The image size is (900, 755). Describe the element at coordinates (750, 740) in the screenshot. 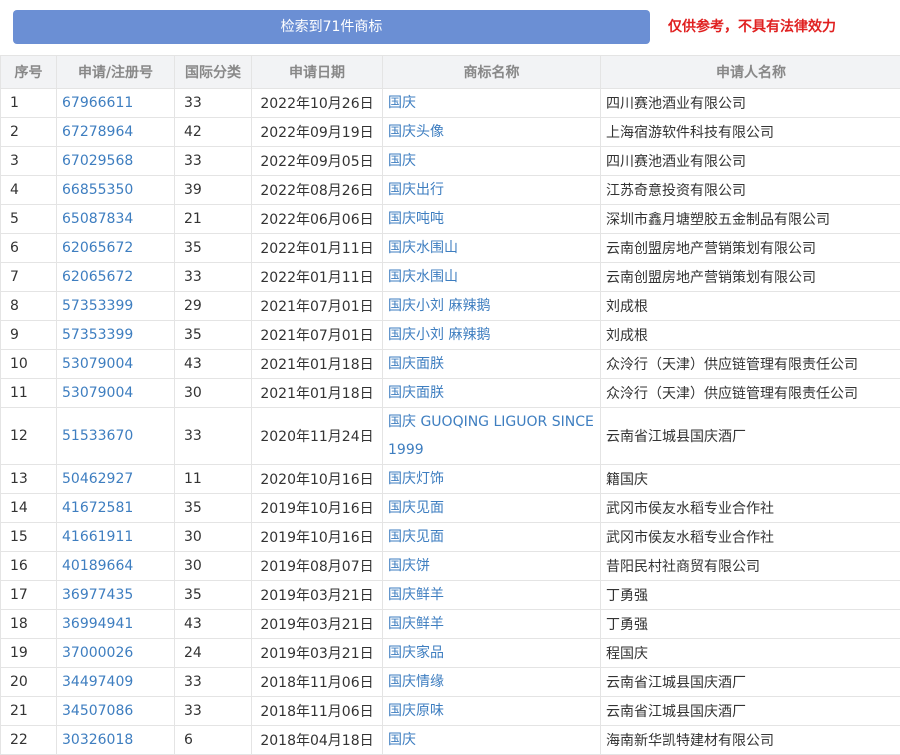

I see `applicant-cell: 海南新华凯特建材有限公司` at that location.